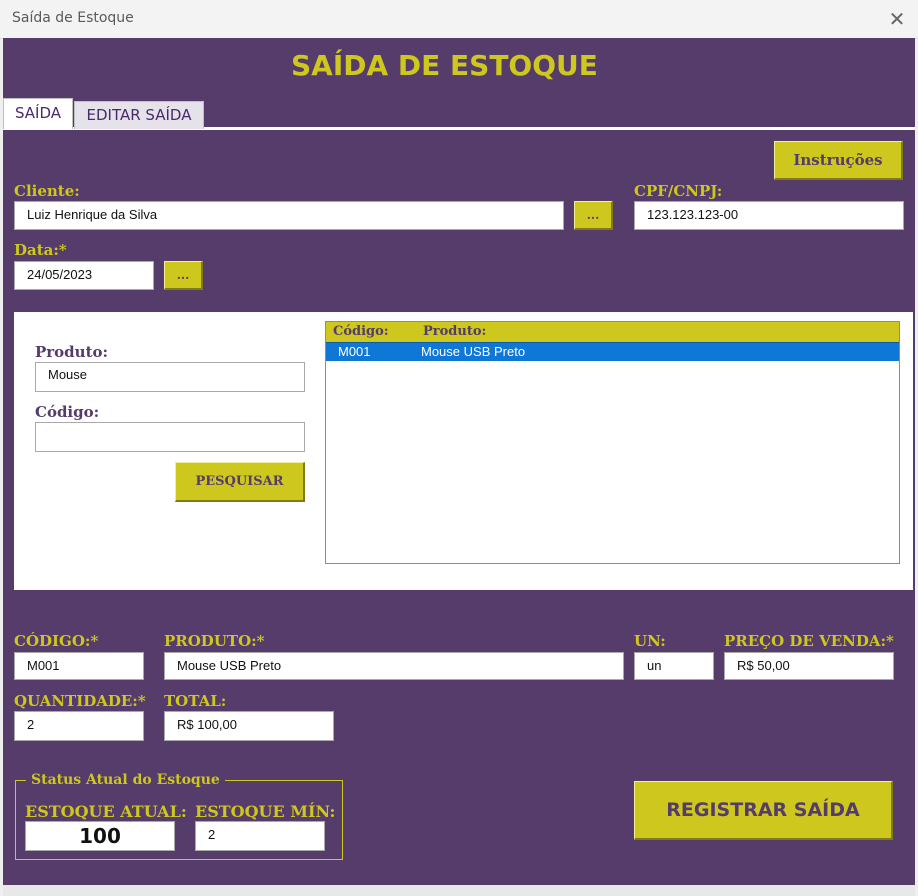  What do you see at coordinates (650, 641) in the screenshot?
I see `un-label: UN:` at bounding box center [650, 641].